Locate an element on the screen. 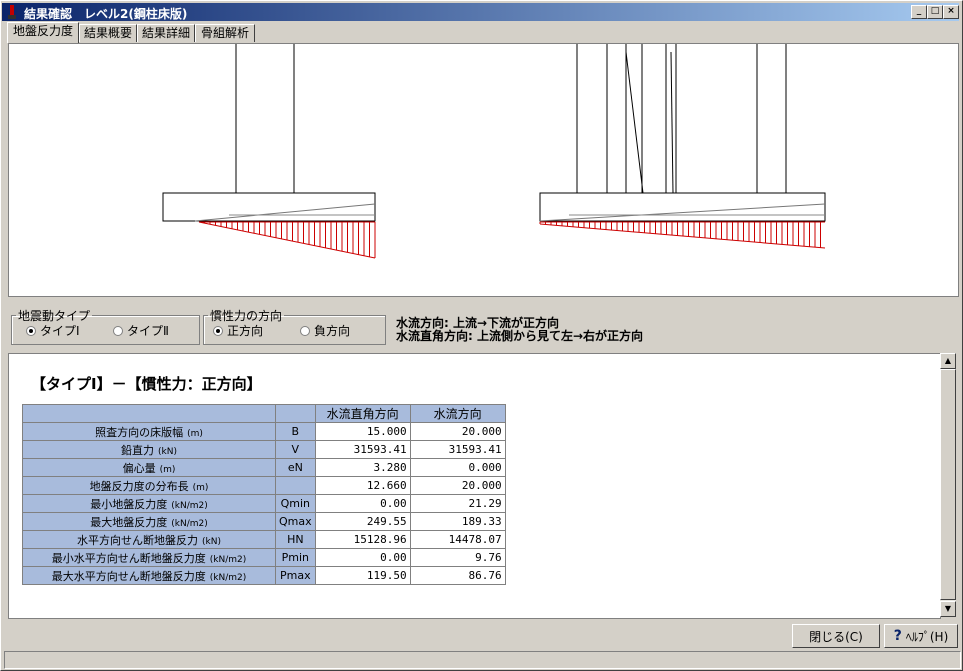  row-label-text: 鉛直力 is located at coordinates (138, 450).